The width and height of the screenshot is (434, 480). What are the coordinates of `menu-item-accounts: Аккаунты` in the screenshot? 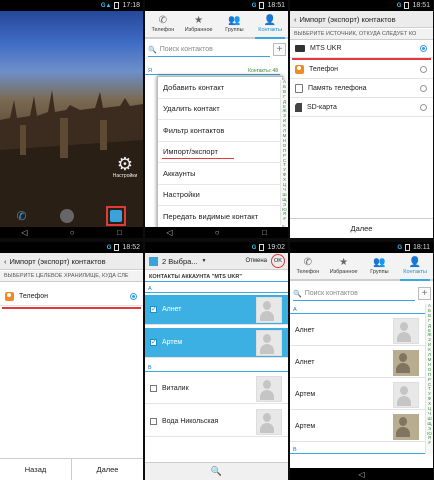 It's located at (220, 174).